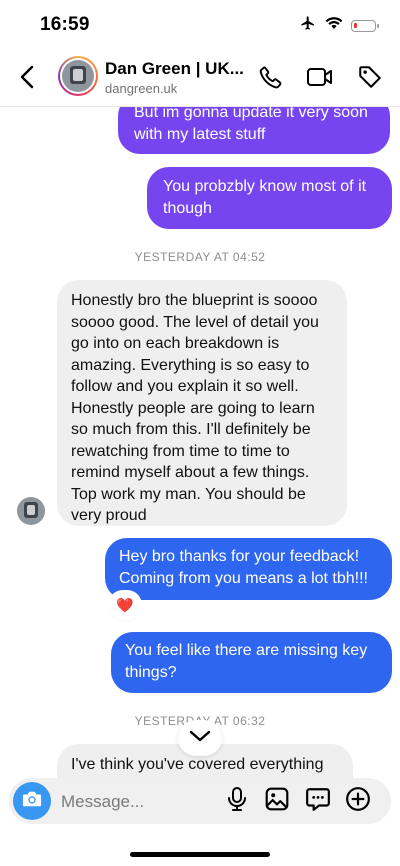 The height and width of the screenshot is (866, 400). Describe the element at coordinates (200, 26) in the screenshot. I see `status-bar: 16:59` at that location.